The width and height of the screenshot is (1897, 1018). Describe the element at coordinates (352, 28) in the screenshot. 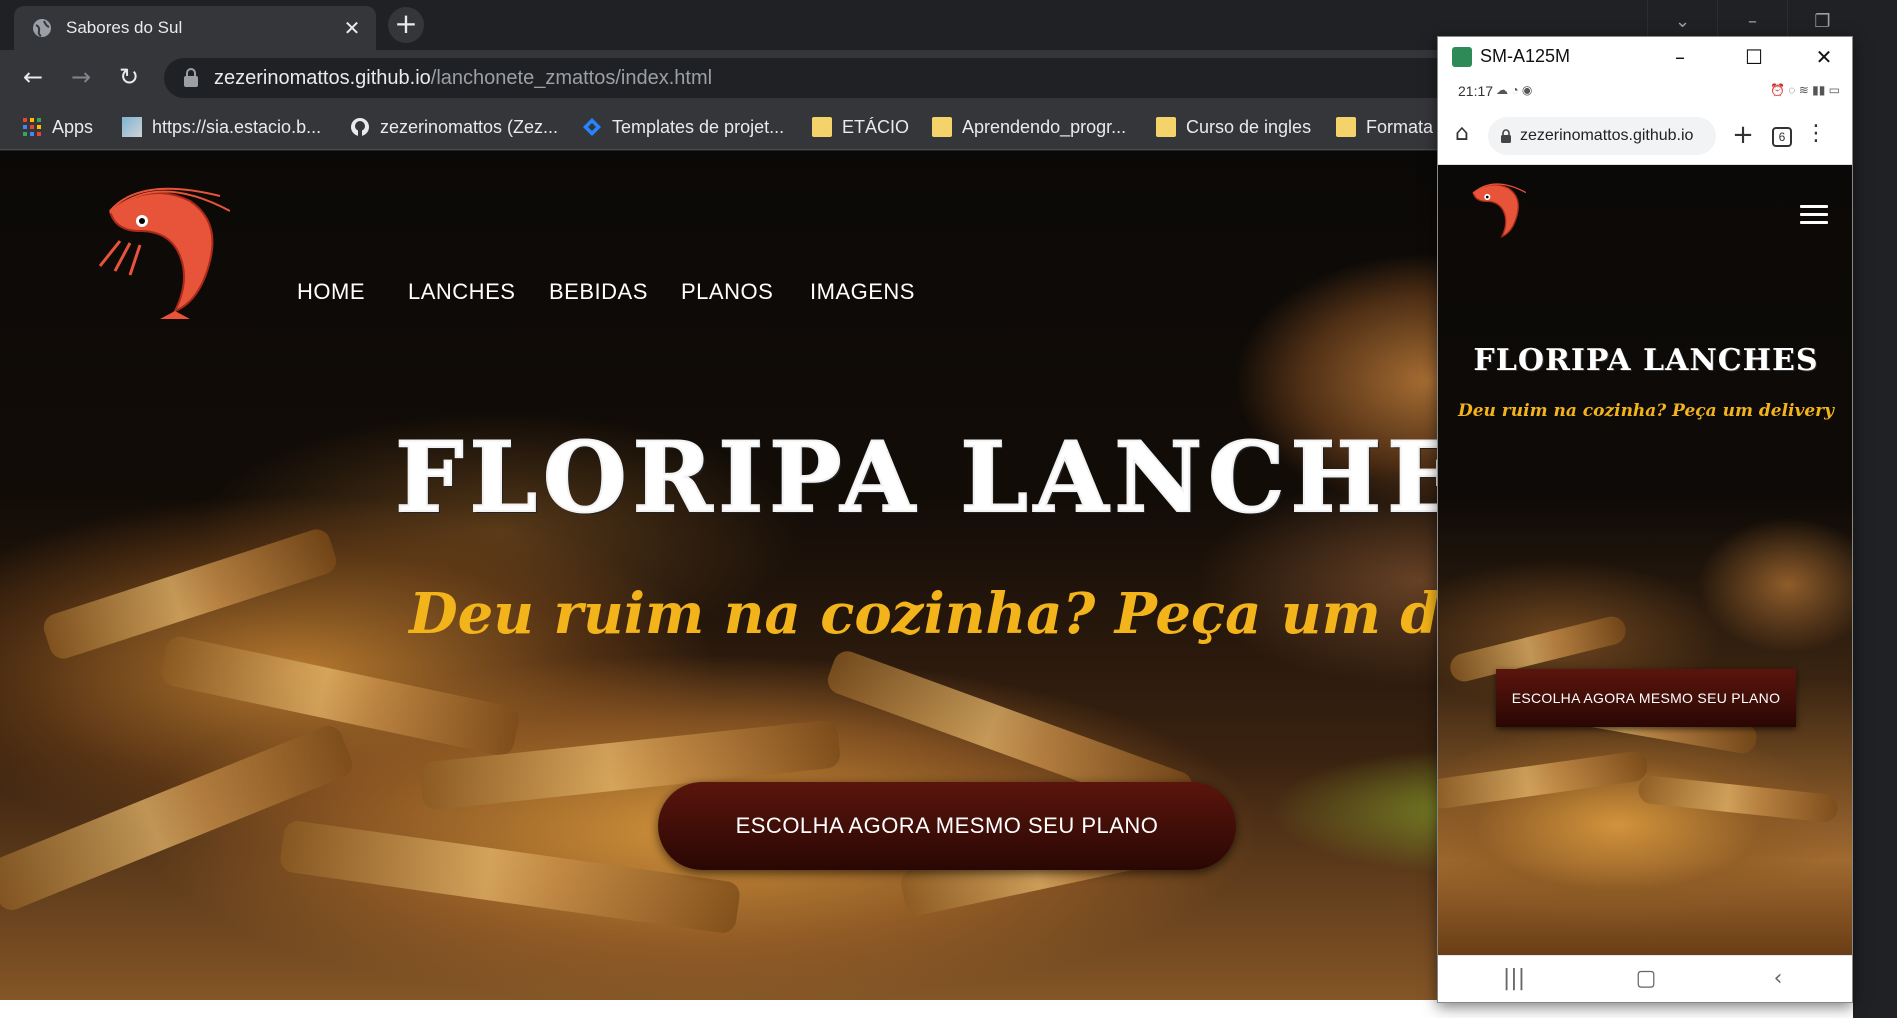

I see `close-tab-icon: ✕` at that location.